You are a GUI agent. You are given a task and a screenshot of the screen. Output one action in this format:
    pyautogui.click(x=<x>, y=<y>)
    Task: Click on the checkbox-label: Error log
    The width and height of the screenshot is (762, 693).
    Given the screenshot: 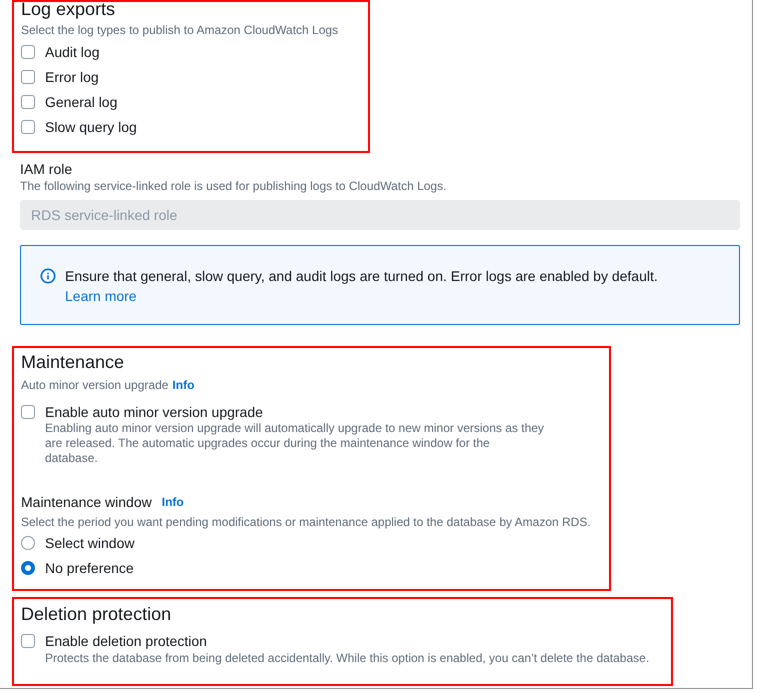 What is the action you would take?
    pyautogui.click(x=72, y=77)
    